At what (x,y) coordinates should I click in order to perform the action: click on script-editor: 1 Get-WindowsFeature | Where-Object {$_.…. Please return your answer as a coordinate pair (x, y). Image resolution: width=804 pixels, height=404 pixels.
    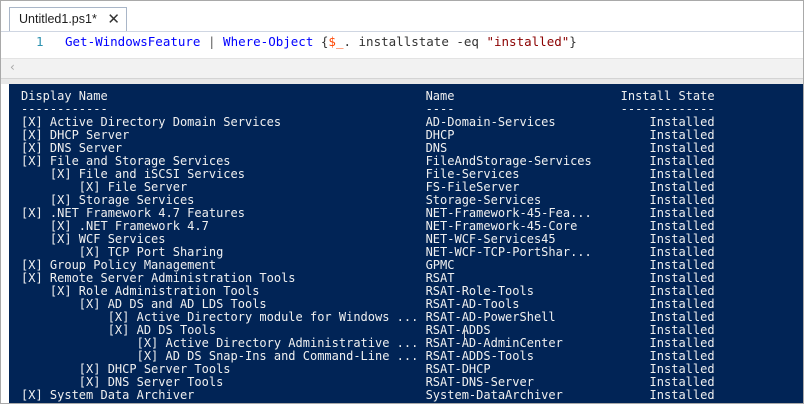
    Looking at the image, I should click on (402, 44).